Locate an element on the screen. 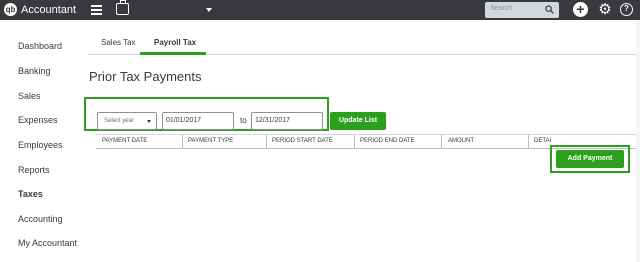 Image resolution: width=640 pixels, height=262 pixels. col-details: DETAI is located at coordinates (542, 141).